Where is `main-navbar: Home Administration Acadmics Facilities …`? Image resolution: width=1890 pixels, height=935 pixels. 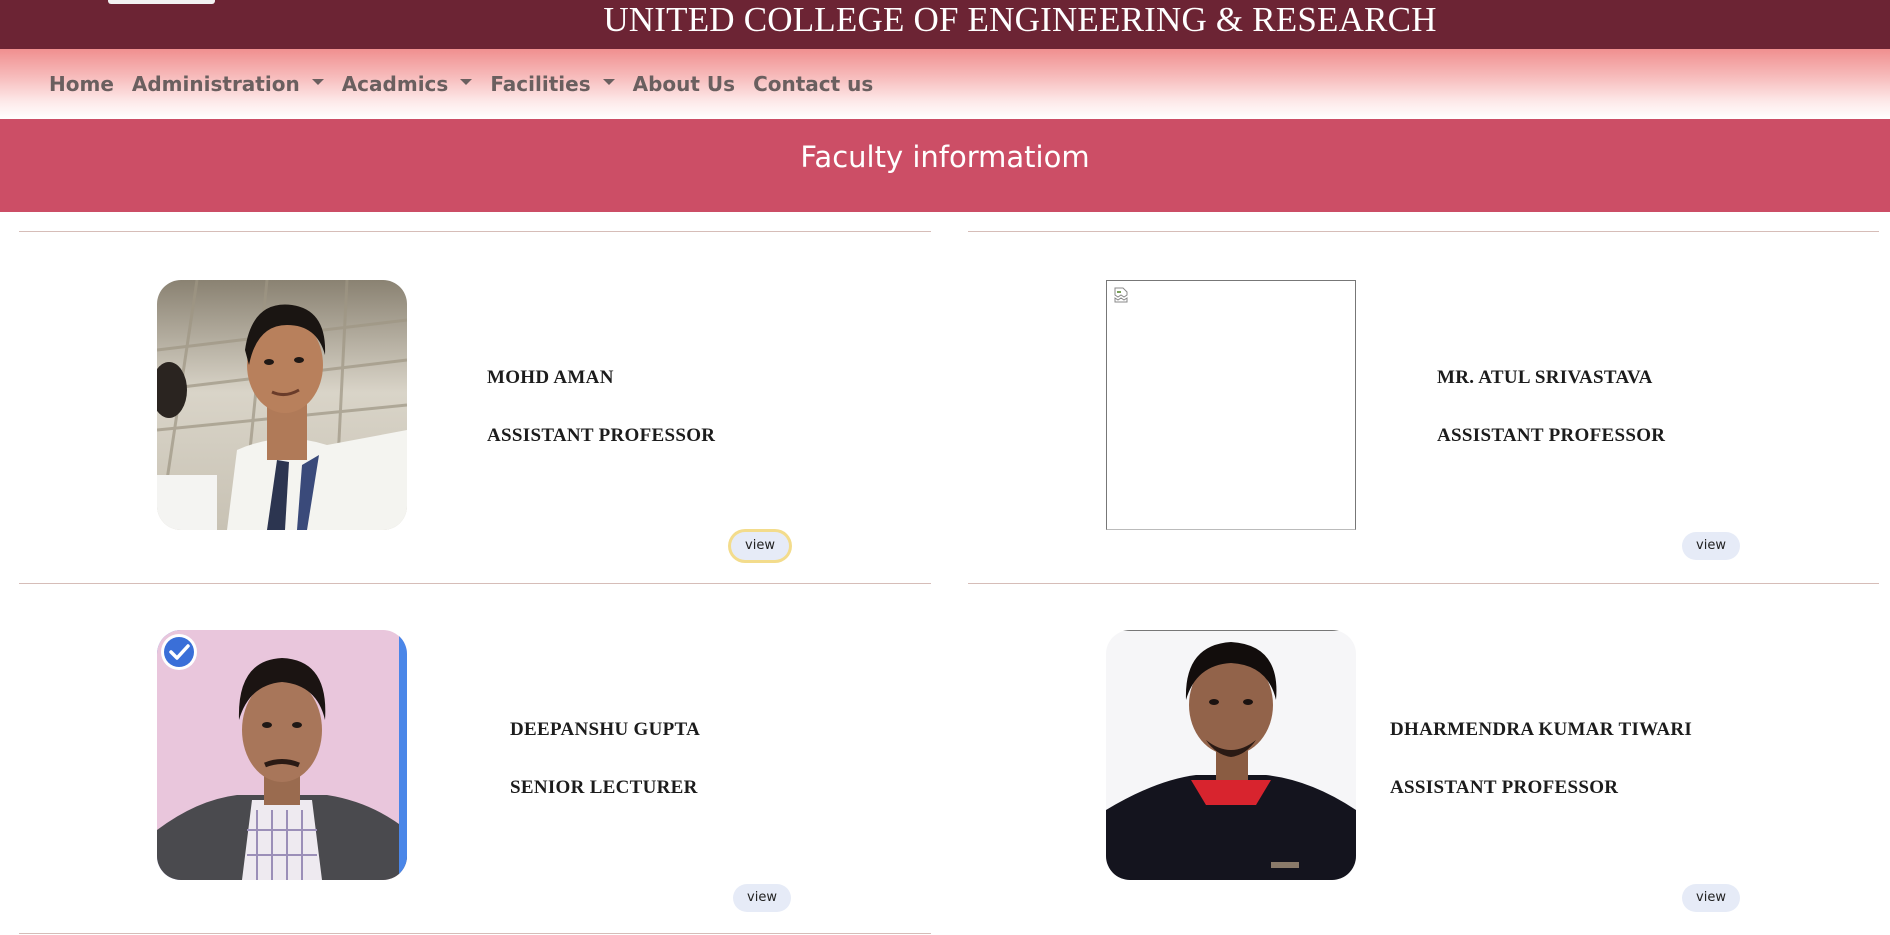 main-navbar: Home Administration Acadmics Facilities … is located at coordinates (945, 84).